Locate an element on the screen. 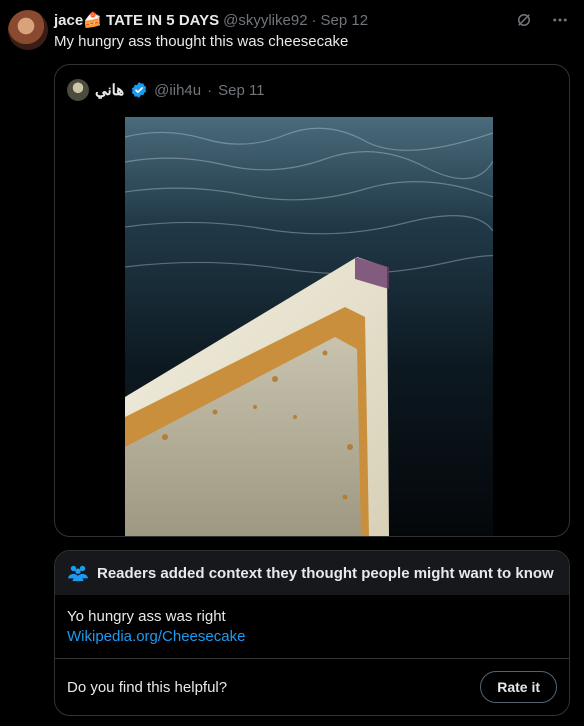 The image size is (584, 726). community-note-footer: Do you find this helpful? Rate it is located at coordinates (312, 687).